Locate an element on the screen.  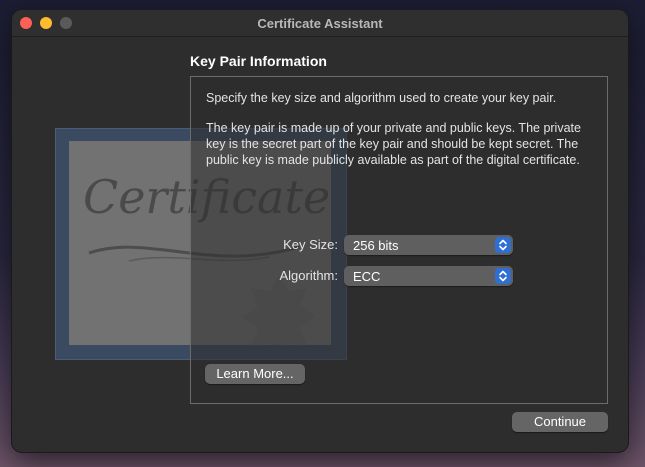
continue-button: Continue is located at coordinates (560, 422).